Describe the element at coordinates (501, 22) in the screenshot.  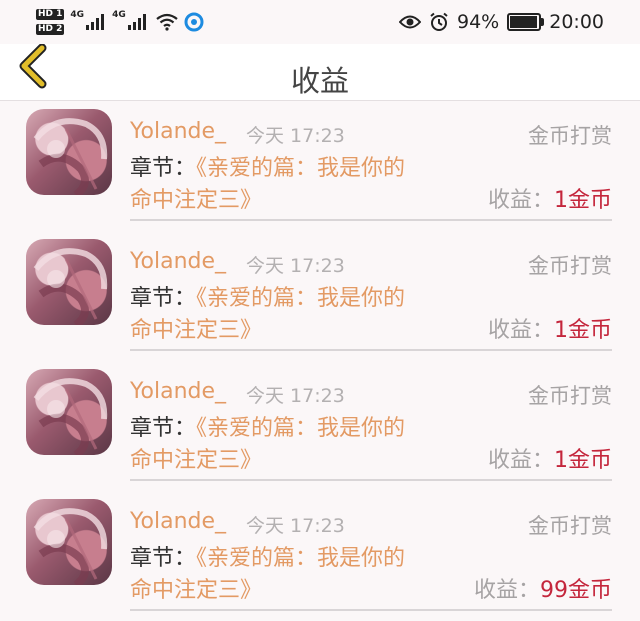
I see `status-bar-right: 94% 20:00` at that location.